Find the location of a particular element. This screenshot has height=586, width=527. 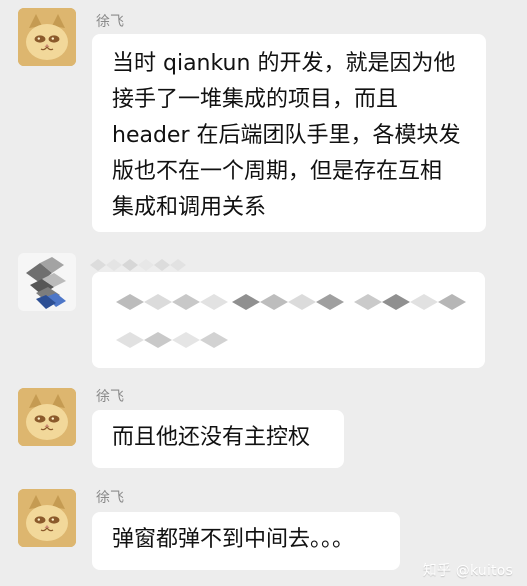

message-bubble: 弹窗都弹不到中间去。。。 is located at coordinates (246, 541).